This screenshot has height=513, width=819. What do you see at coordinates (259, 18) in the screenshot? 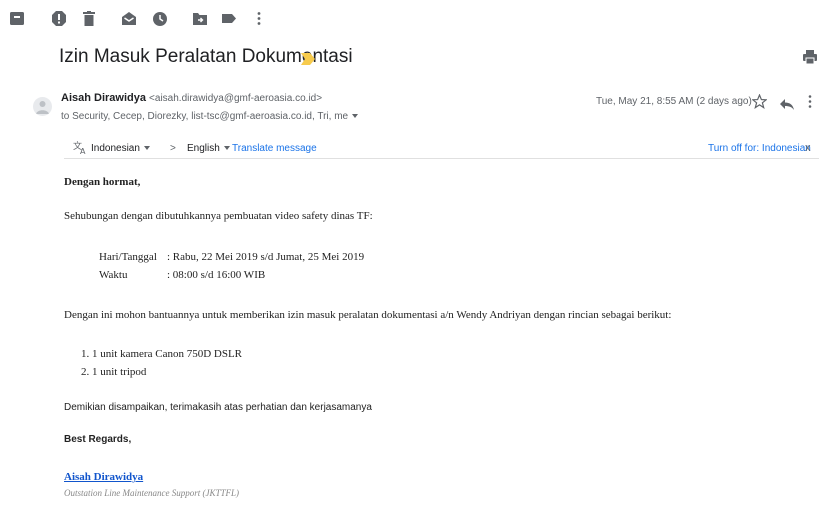
I see `more-icon` at bounding box center [259, 18].